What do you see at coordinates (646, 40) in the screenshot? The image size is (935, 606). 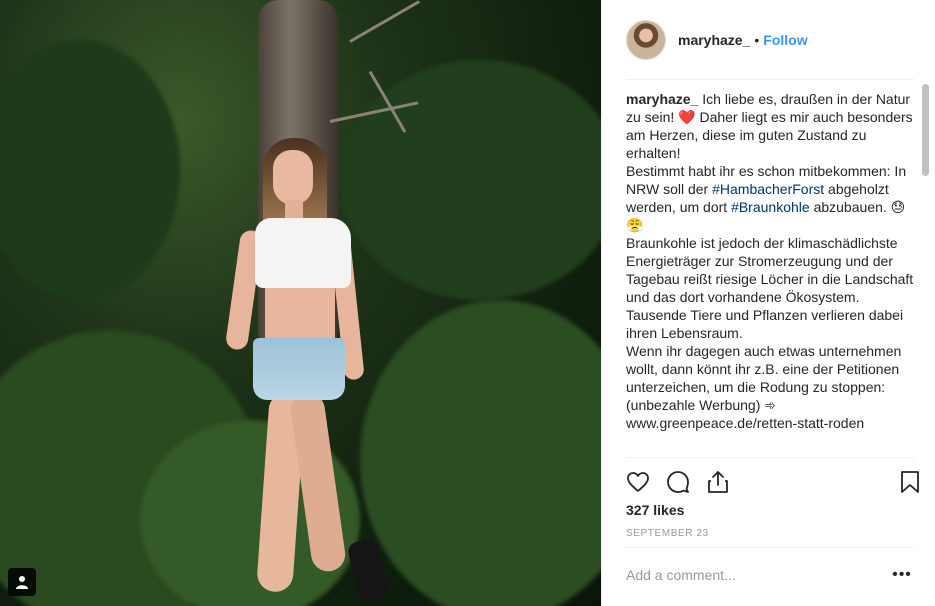 I see `avatar` at bounding box center [646, 40].